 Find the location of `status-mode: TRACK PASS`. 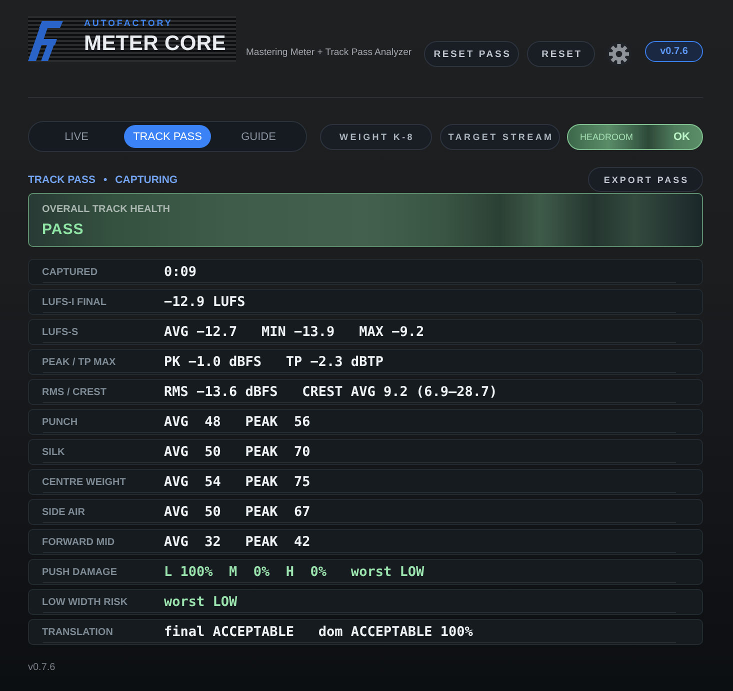

status-mode: TRACK PASS is located at coordinates (62, 180).